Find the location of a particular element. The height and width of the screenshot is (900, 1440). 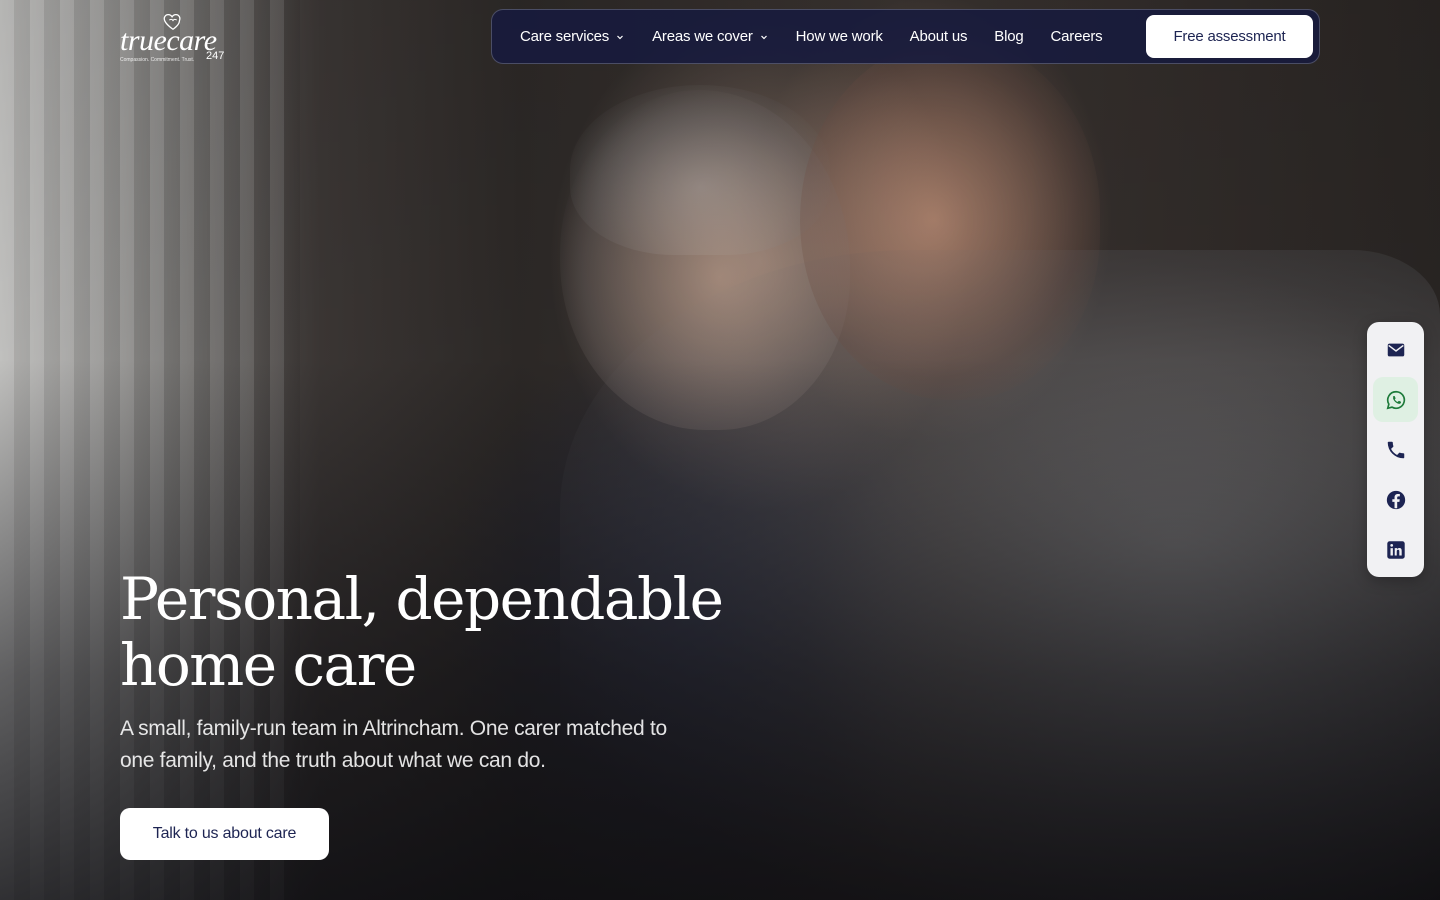

nav-item-label: Careers is located at coordinates (1076, 36).